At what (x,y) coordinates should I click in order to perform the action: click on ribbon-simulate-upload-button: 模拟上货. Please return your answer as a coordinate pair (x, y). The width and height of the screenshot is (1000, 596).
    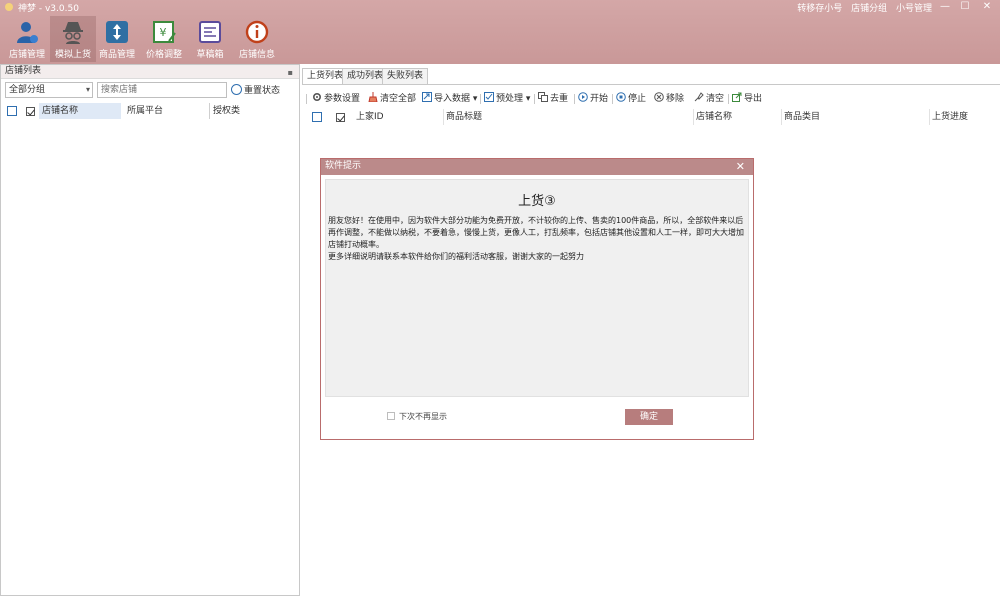
    Looking at the image, I should click on (73, 39).